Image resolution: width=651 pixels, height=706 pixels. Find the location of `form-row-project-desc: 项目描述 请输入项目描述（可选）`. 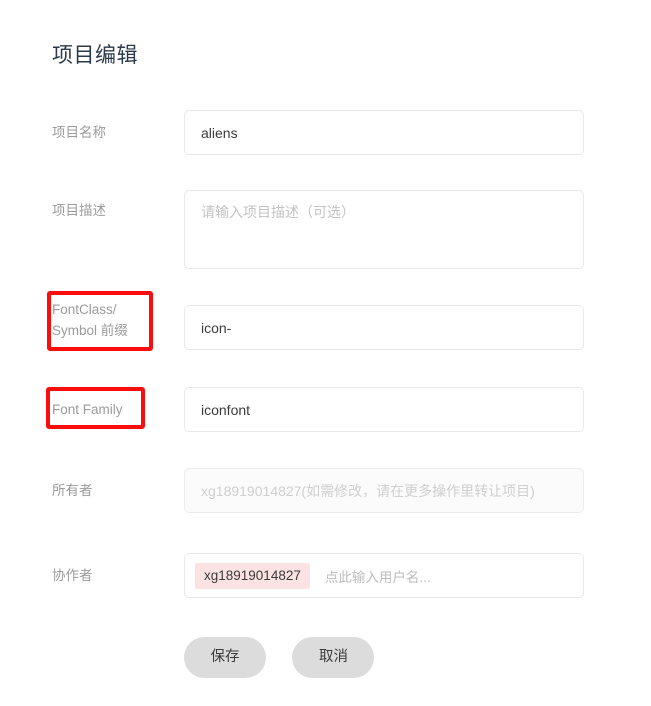

form-row-project-desc: 项目描述 请输入项目描述（可选） is located at coordinates (325, 229).